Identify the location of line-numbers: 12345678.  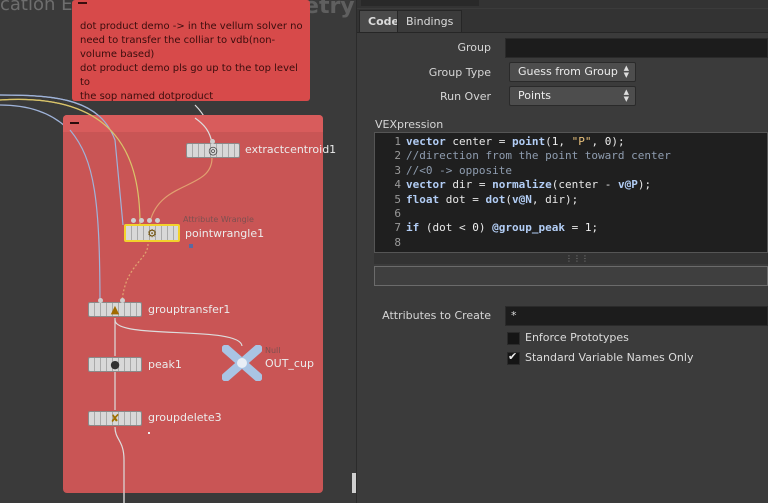
(388, 192).